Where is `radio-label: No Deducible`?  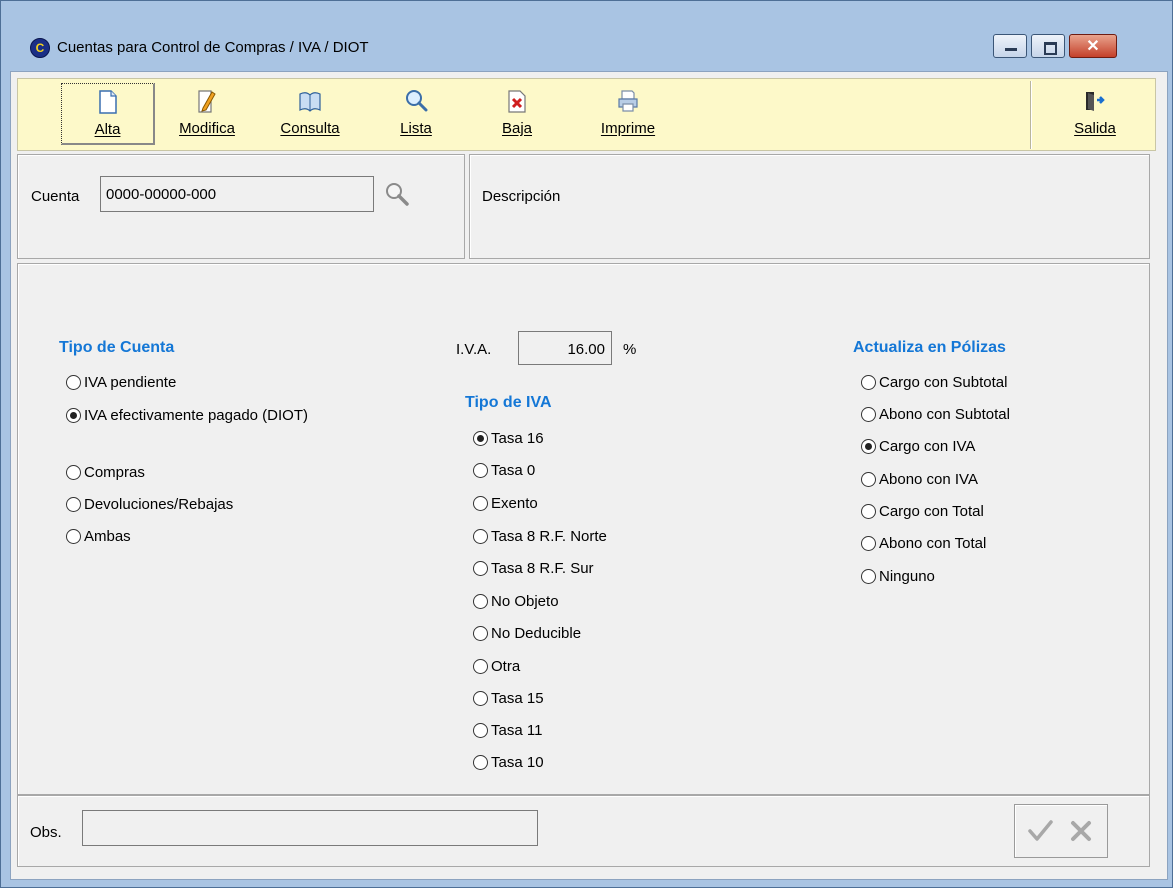
radio-label: No Deducible is located at coordinates (536, 633).